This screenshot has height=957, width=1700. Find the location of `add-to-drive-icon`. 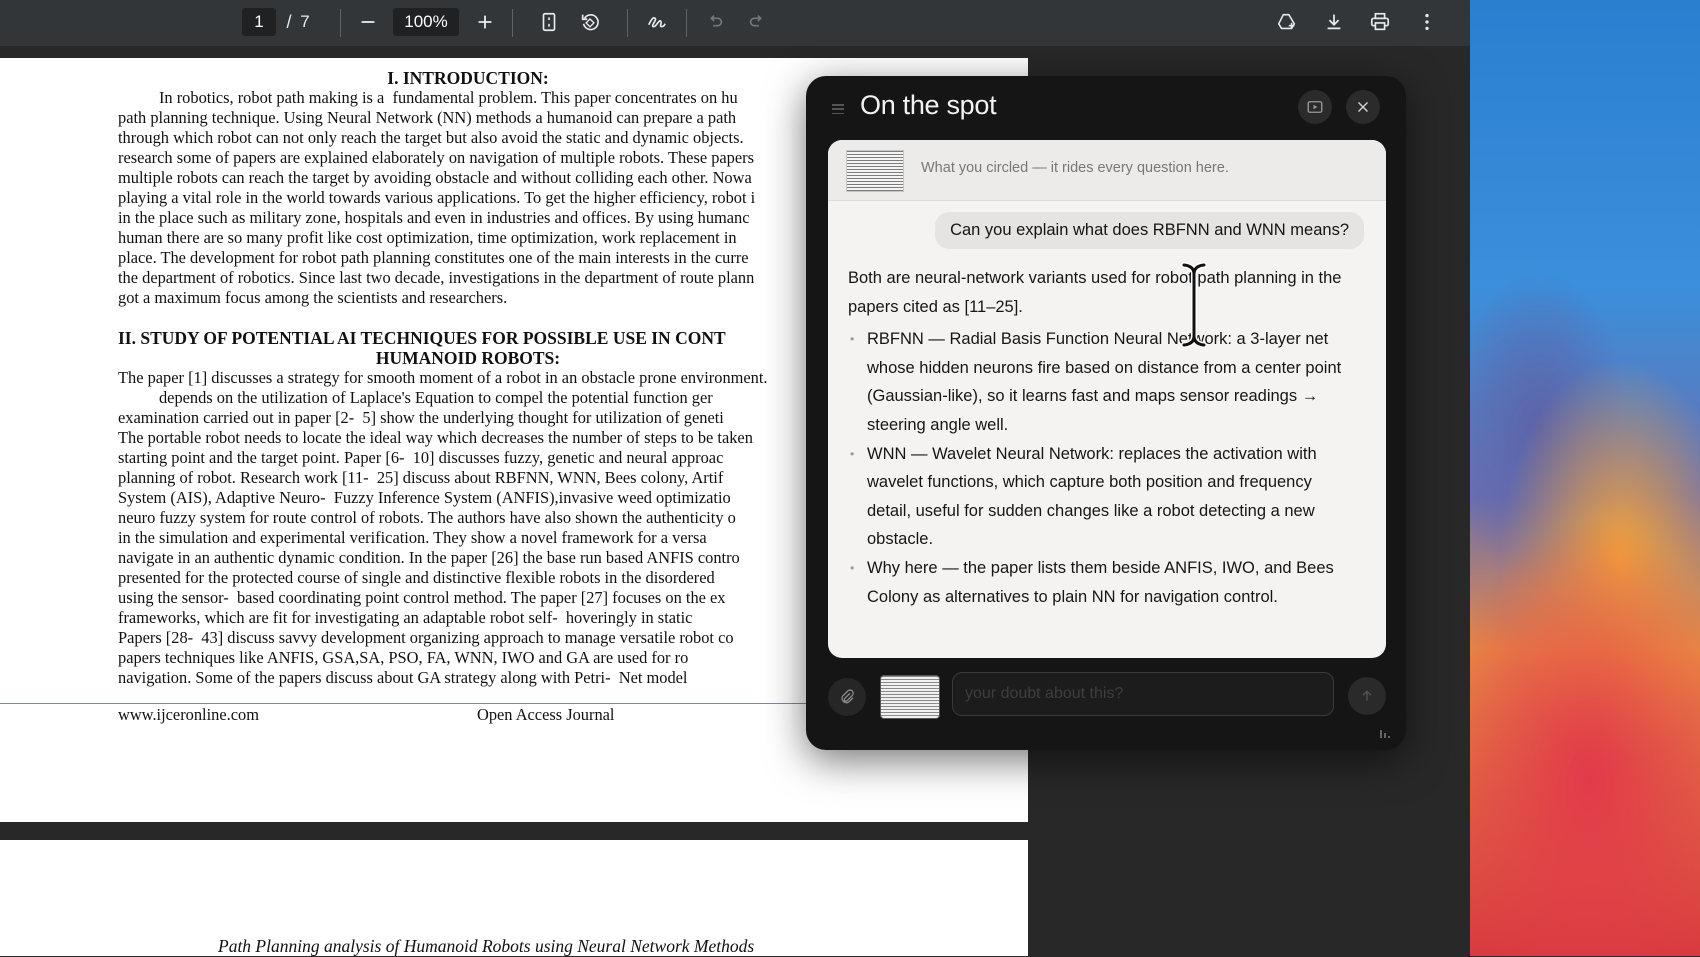

add-to-drive-icon is located at coordinates (1286, 21).